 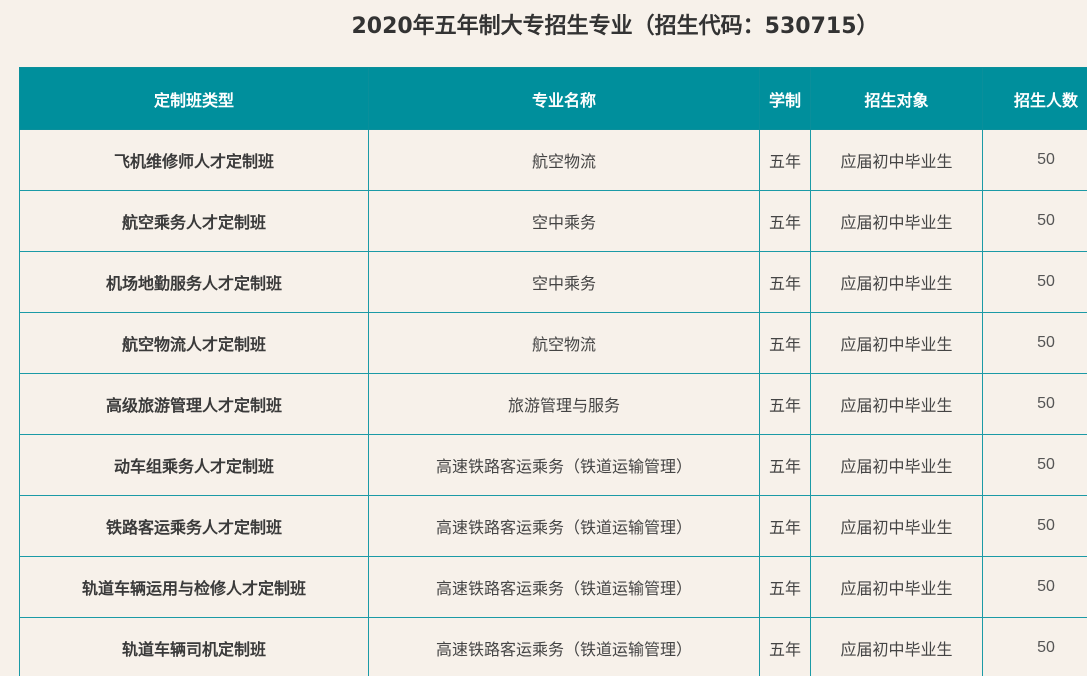 I want to click on page-title: 2020年五年制大专招生专业（招生代码：530715）, so click(x=615, y=26).